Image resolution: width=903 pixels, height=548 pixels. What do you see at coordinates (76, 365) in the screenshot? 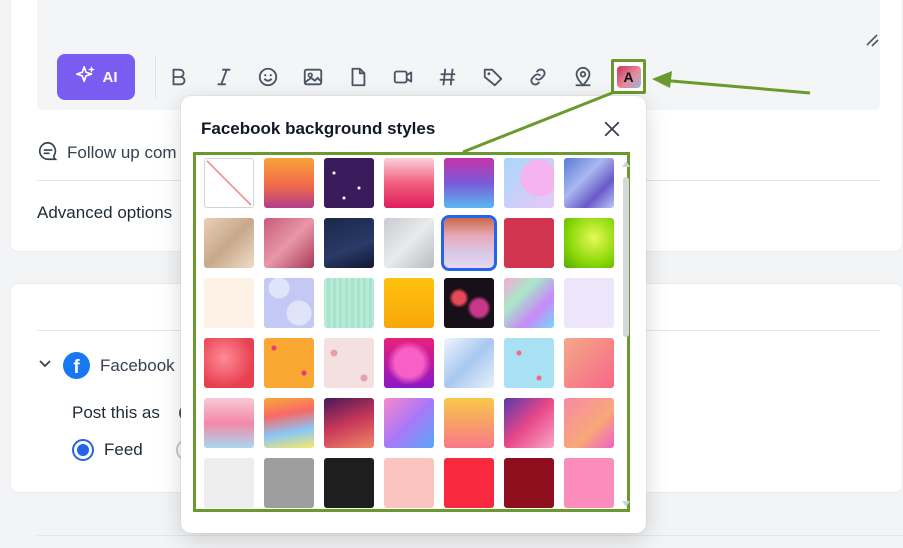
I see `facebook-logo-icon: f` at bounding box center [76, 365].